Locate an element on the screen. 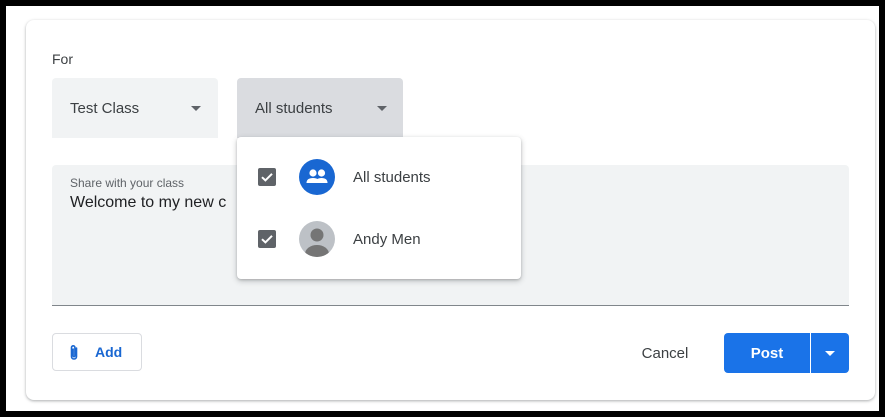 The image size is (885, 417). cancel-button: Cancel is located at coordinates (665, 353).